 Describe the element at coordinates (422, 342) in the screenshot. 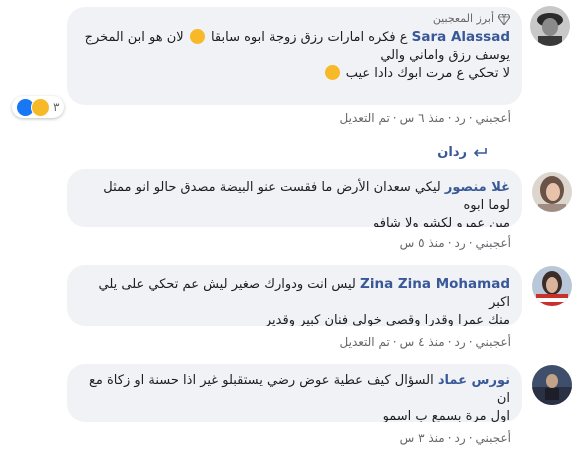

I see `timestamp: منذ ٤ س` at that location.